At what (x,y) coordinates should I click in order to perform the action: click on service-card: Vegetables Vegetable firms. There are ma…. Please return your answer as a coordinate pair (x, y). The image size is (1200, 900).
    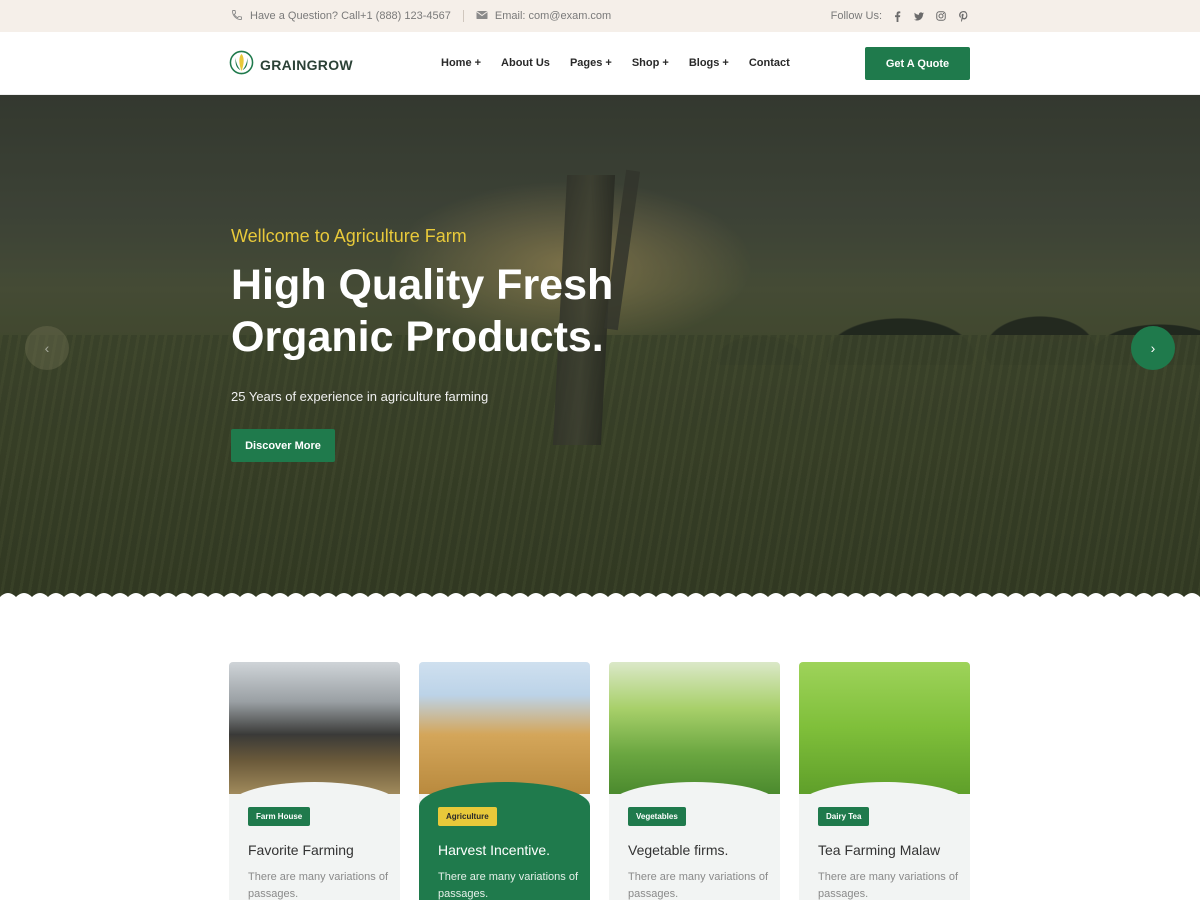
    Looking at the image, I should click on (694, 781).